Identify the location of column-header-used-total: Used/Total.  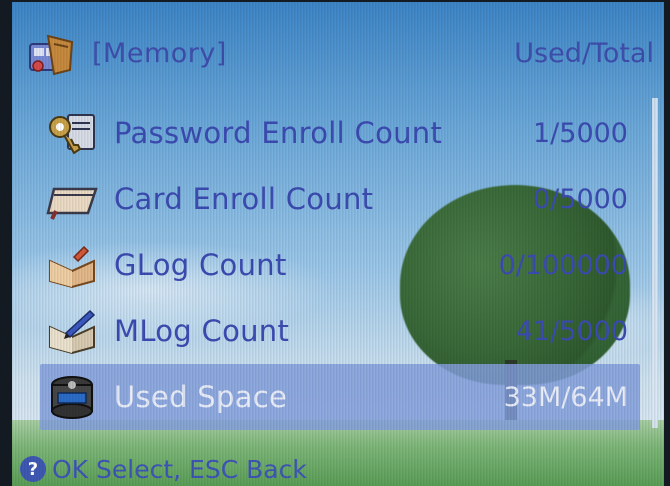
(584, 53).